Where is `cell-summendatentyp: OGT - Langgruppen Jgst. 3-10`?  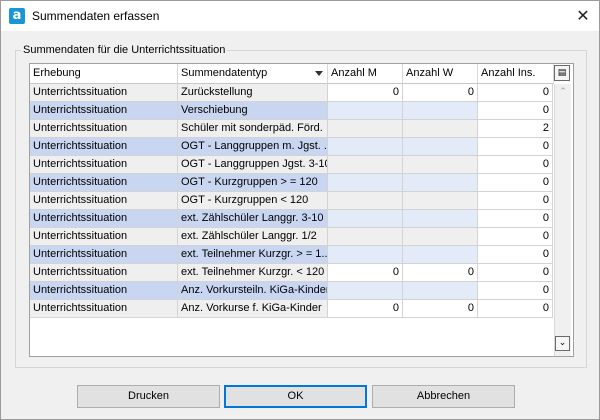
cell-summendatentyp: OGT - Langgruppen Jgst. 3-10 is located at coordinates (253, 165).